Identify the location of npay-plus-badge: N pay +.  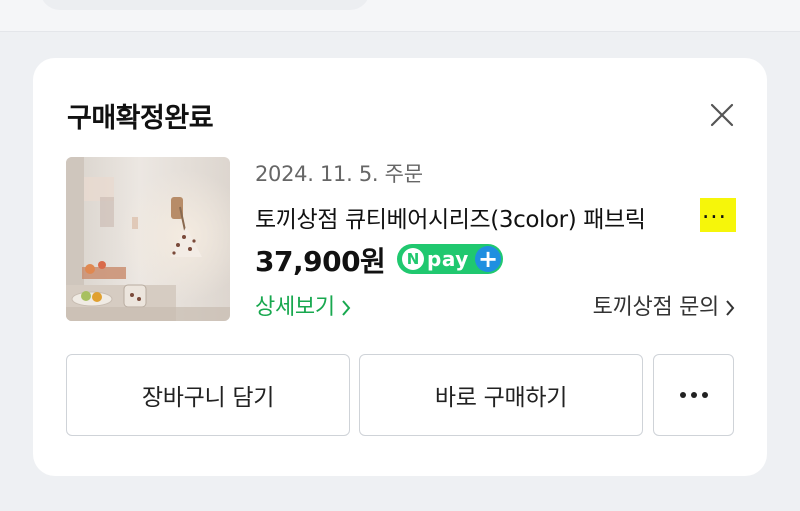
(450, 259).